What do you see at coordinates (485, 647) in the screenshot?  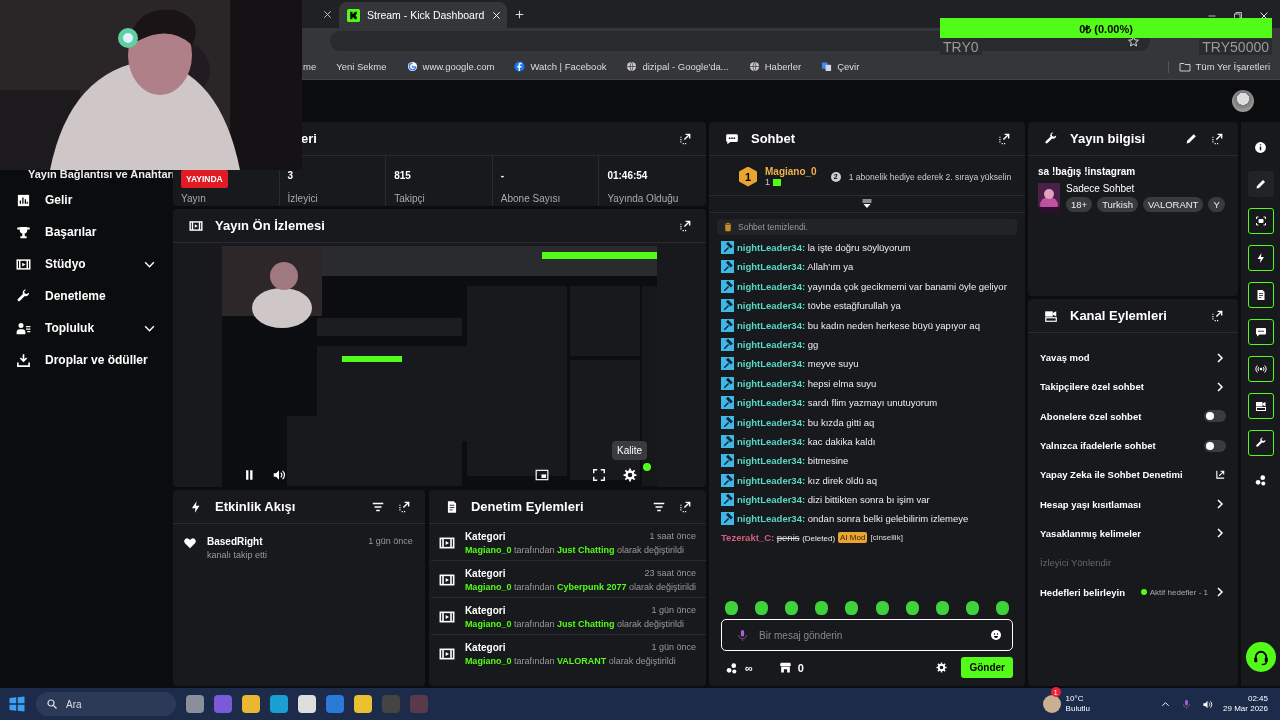 I see `action-title: Kategori` at bounding box center [485, 647].